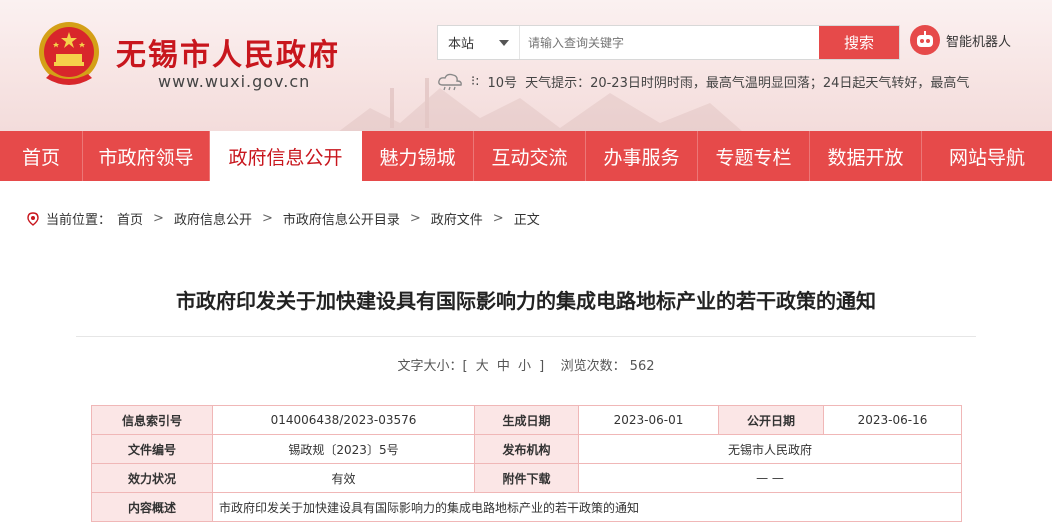 This screenshot has width=1052, height=530. I want to click on font-size-close: ], so click(542, 366).